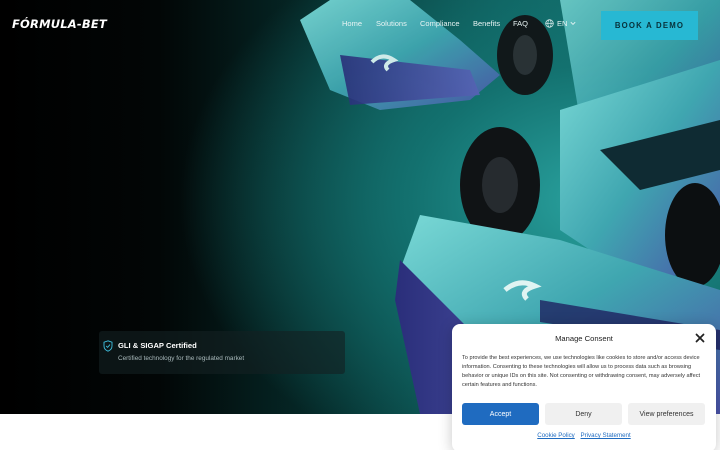  What do you see at coordinates (500, 414) in the screenshot?
I see `accept-button: Accept` at bounding box center [500, 414].